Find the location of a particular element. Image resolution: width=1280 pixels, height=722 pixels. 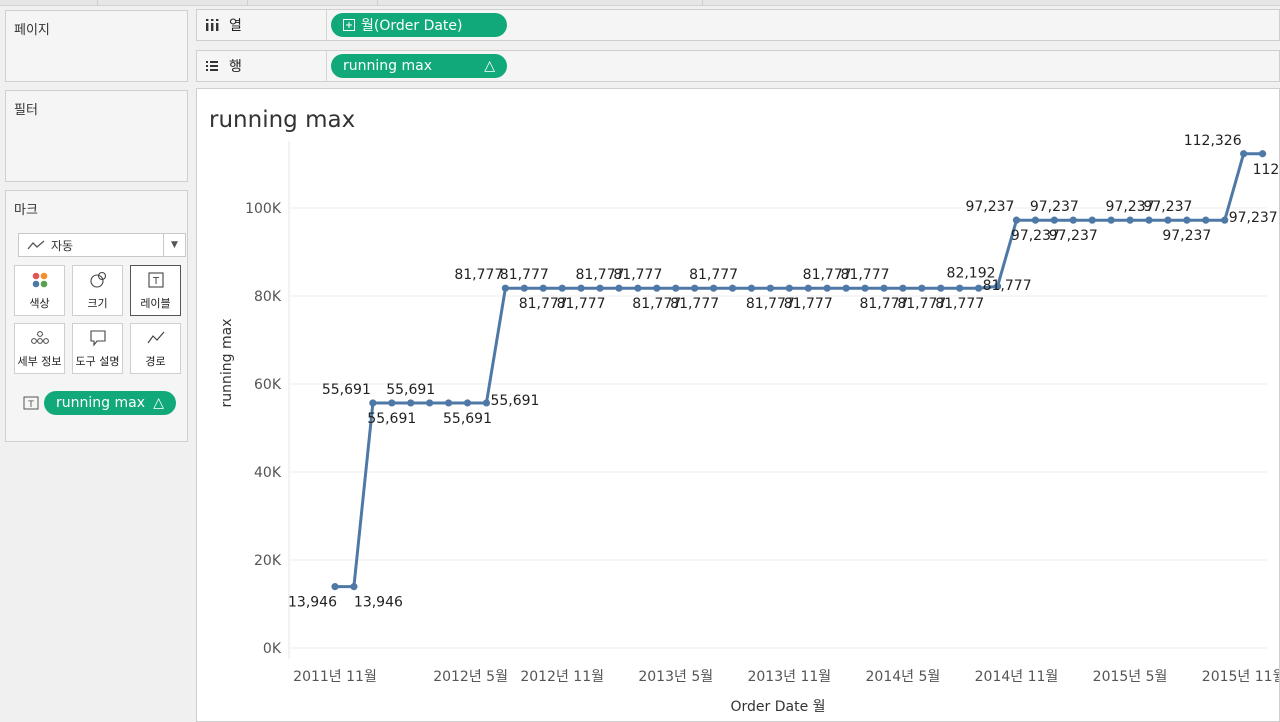

detail-button: 세부 정보 is located at coordinates (39, 348).